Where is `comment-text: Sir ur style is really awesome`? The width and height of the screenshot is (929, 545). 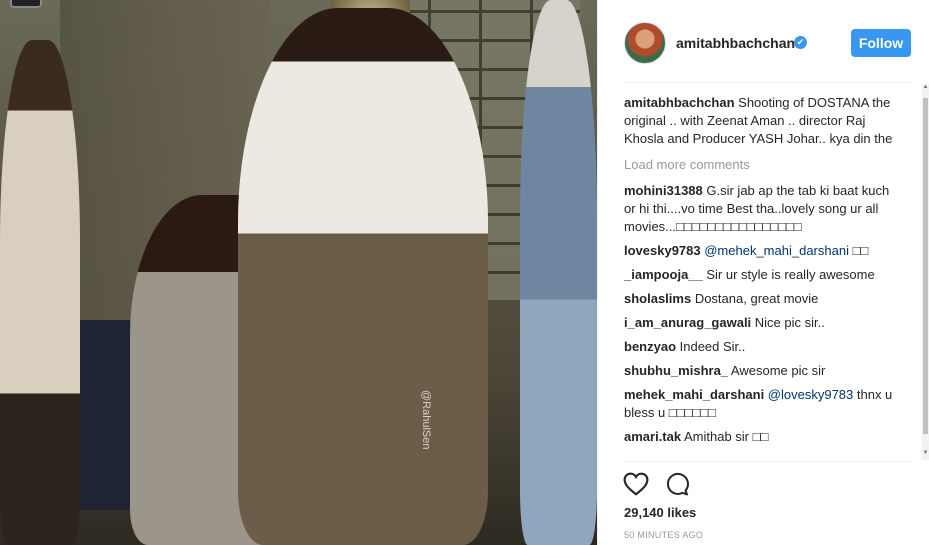
comment-text: Sir ur style is really awesome is located at coordinates (788, 274).